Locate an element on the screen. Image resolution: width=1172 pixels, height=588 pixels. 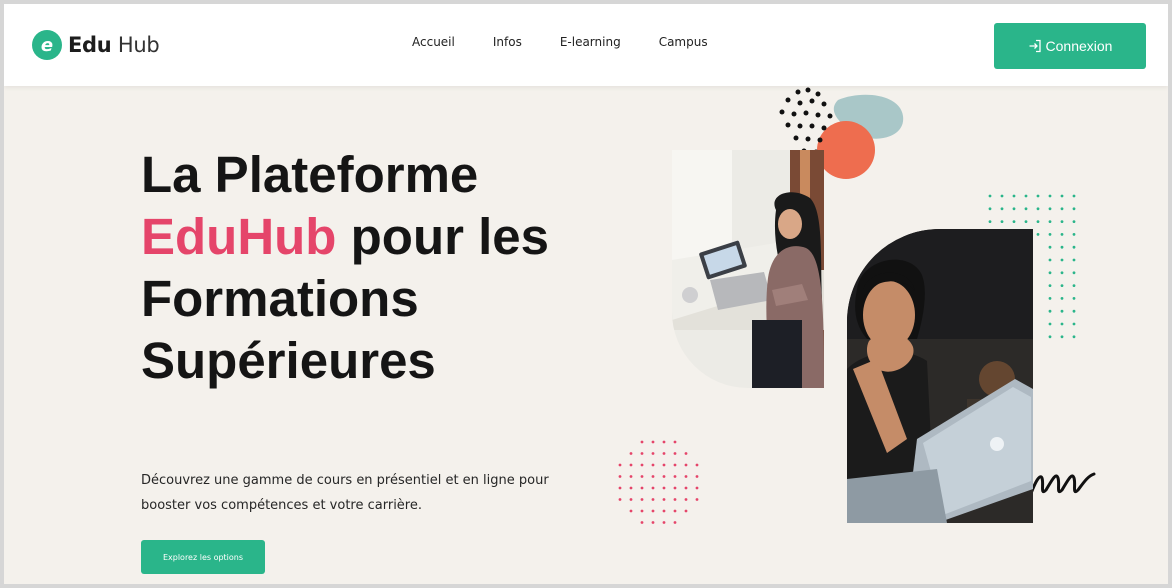
nav-item-accueil: Accueil is located at coordinates (433, 42).